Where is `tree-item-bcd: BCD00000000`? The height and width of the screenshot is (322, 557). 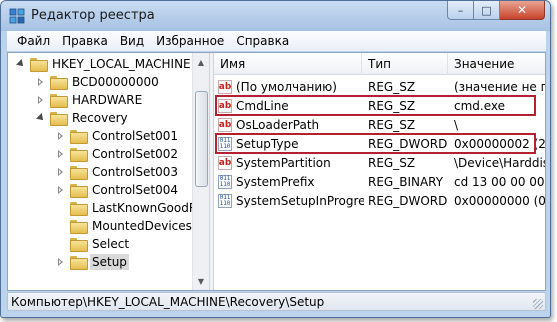 tree-item-bcd: BCD00000000 is located at coordinates (98, 82).